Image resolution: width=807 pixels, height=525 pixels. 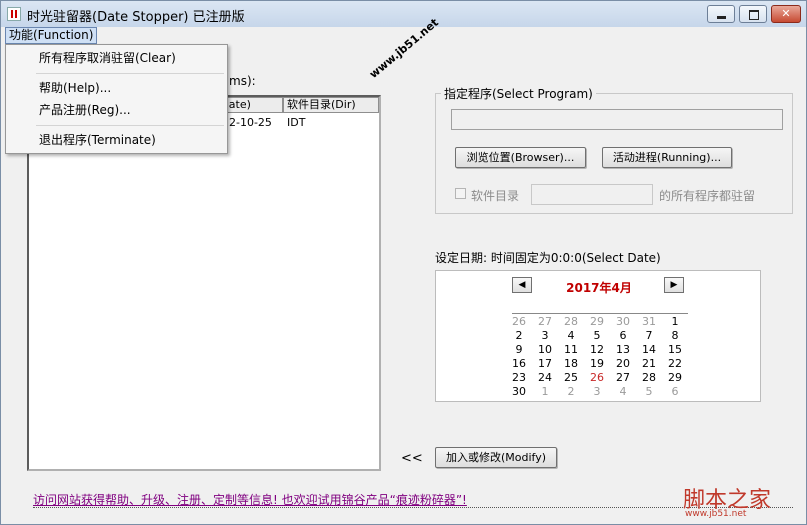 I want to click on prev-month-button: ◀, so click(x=522, y=285).